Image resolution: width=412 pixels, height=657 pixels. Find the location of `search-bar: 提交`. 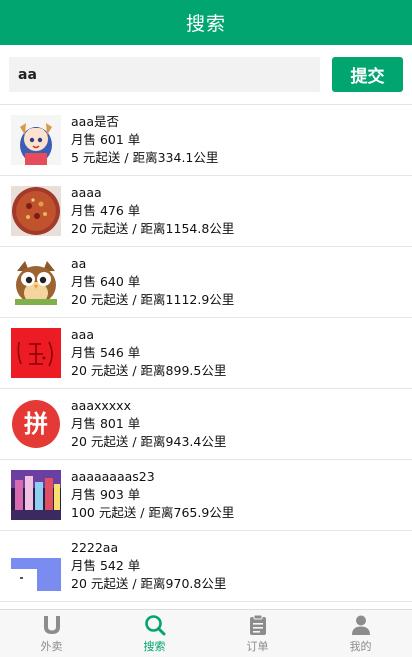

search-bar: 提交 is located at coordinates (206, 75).